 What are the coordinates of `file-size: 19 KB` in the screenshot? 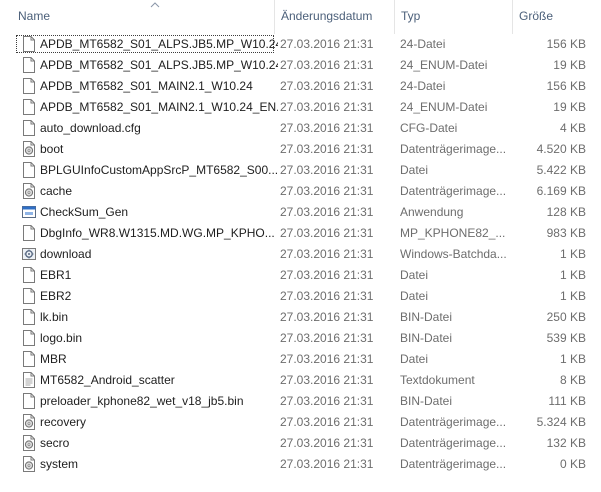 It's located at (569, 107).